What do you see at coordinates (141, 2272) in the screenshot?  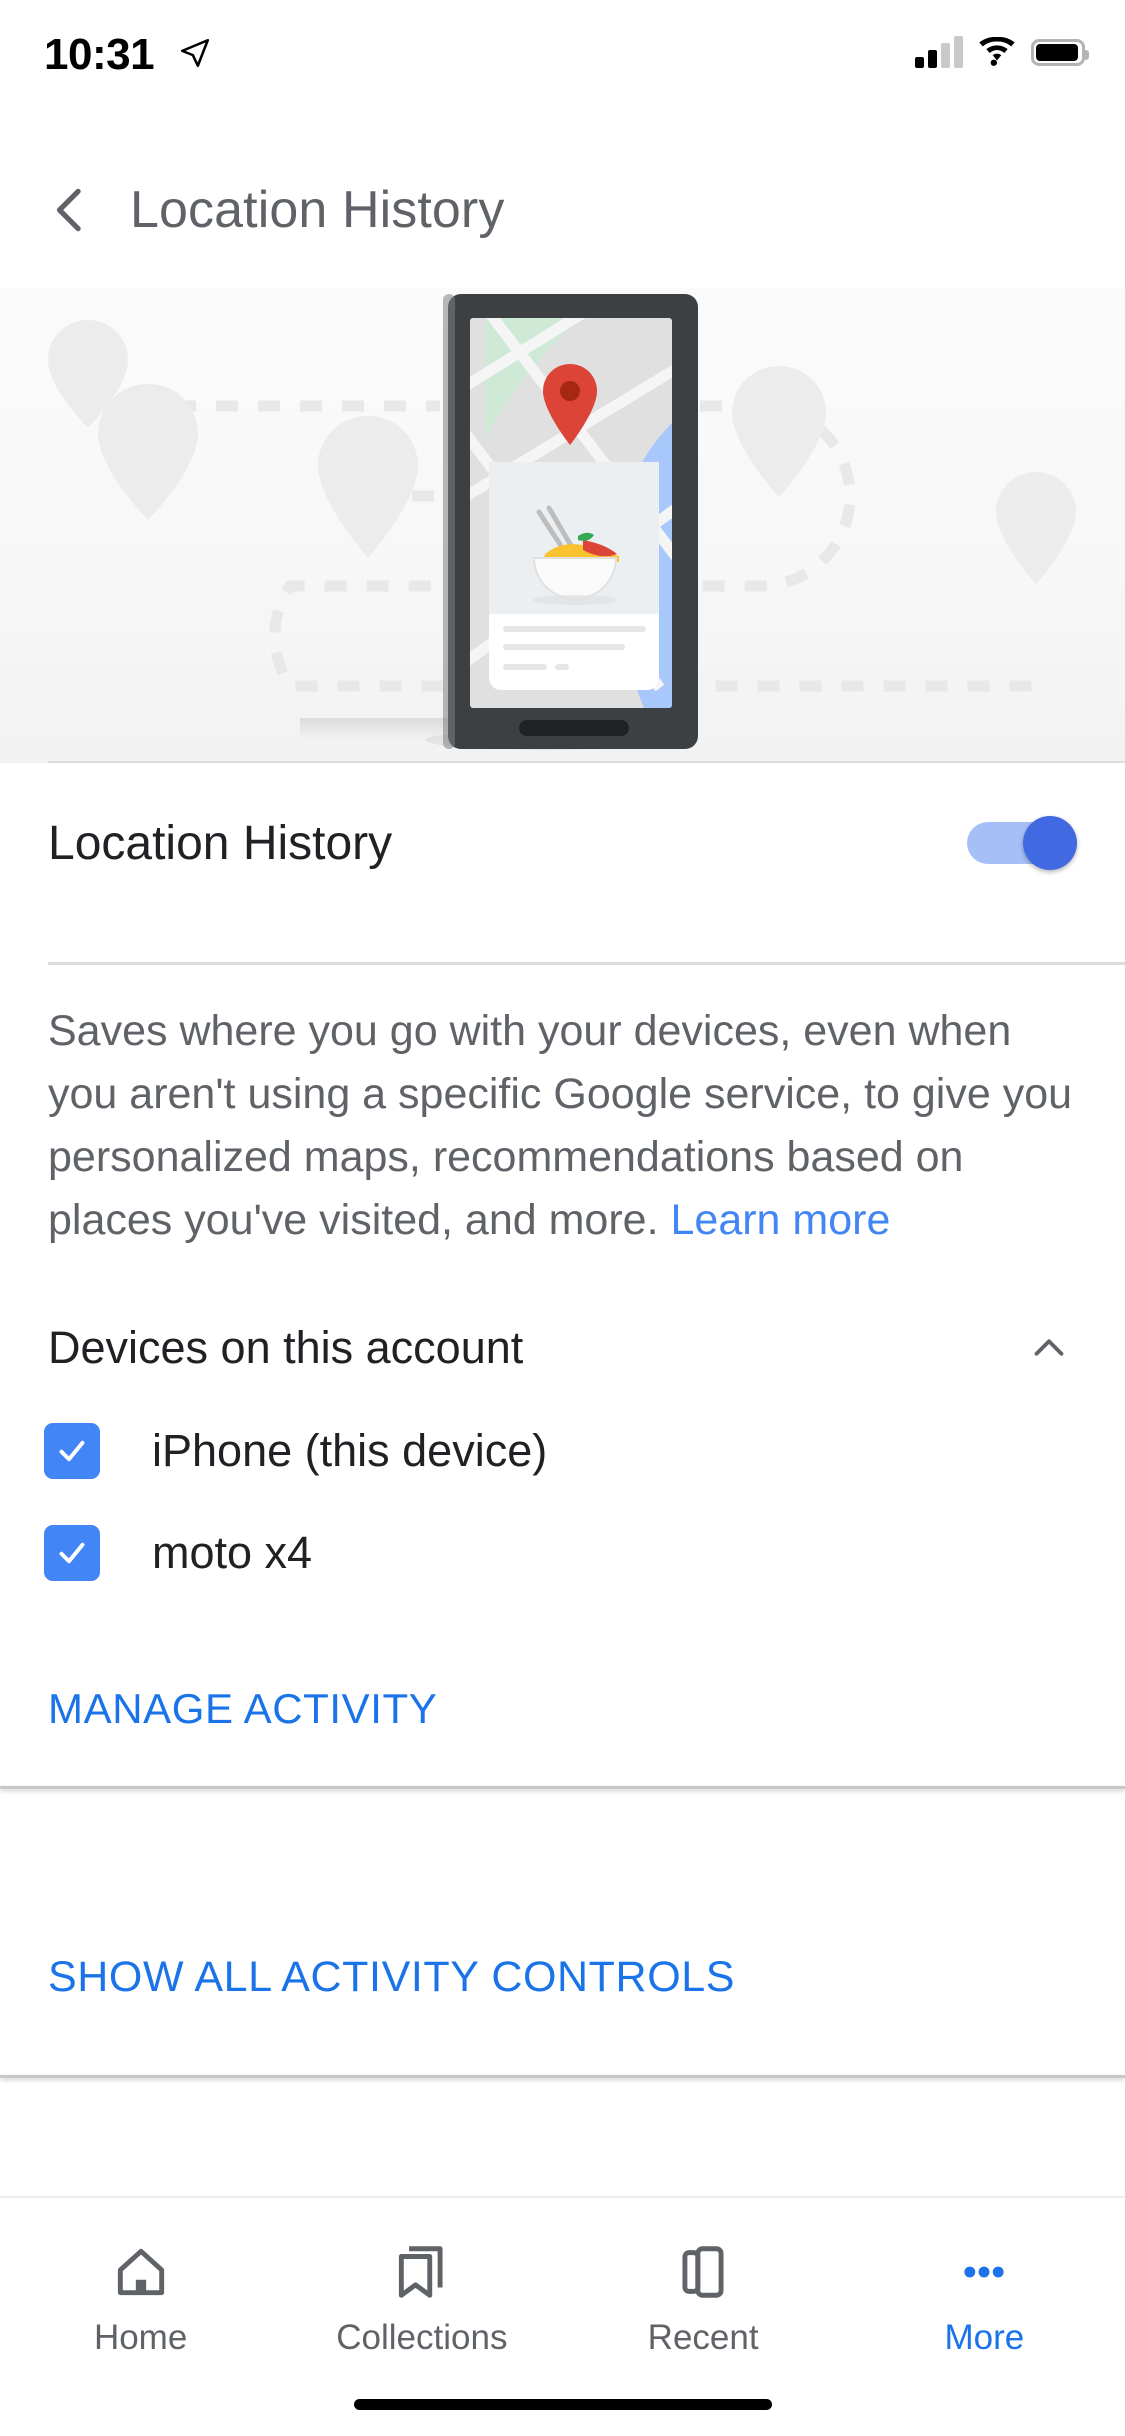 I see `home-icon` at bounding box center [141, 2272].